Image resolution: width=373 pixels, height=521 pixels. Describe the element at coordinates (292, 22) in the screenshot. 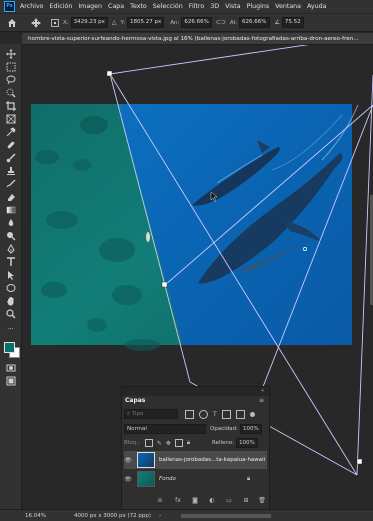

I see `angle-field: 75.52` at that location.